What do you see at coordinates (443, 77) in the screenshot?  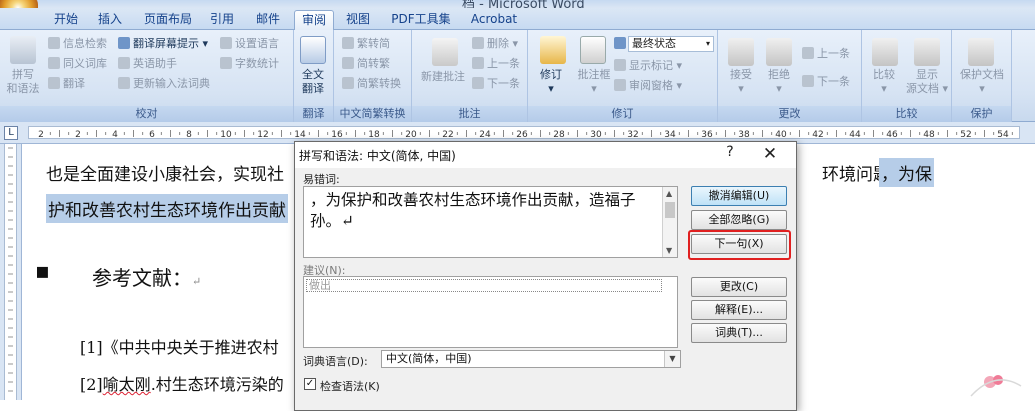 I see `new-comment-button: 新建批注` at bounding box center [443, 77].